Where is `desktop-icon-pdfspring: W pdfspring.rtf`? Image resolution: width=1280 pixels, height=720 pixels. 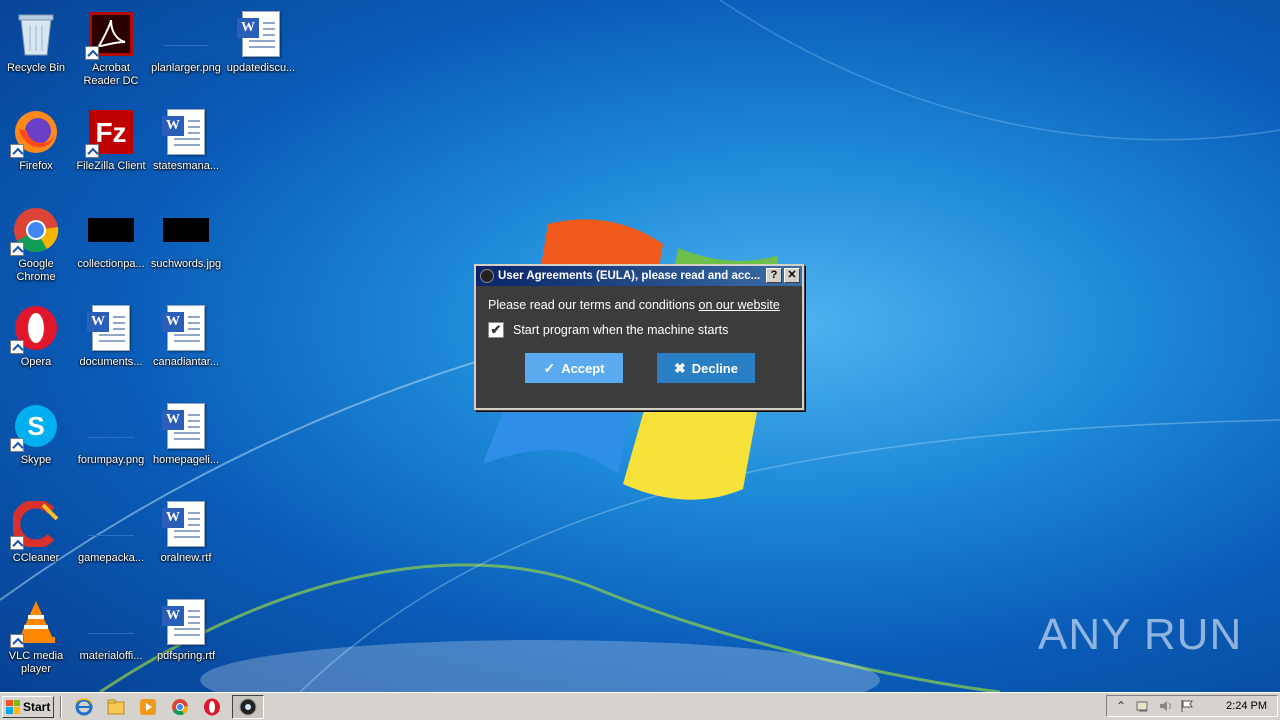
desktop-icon-pdfspring: W pdfspring.rtf is located at coordinates (186, 638).